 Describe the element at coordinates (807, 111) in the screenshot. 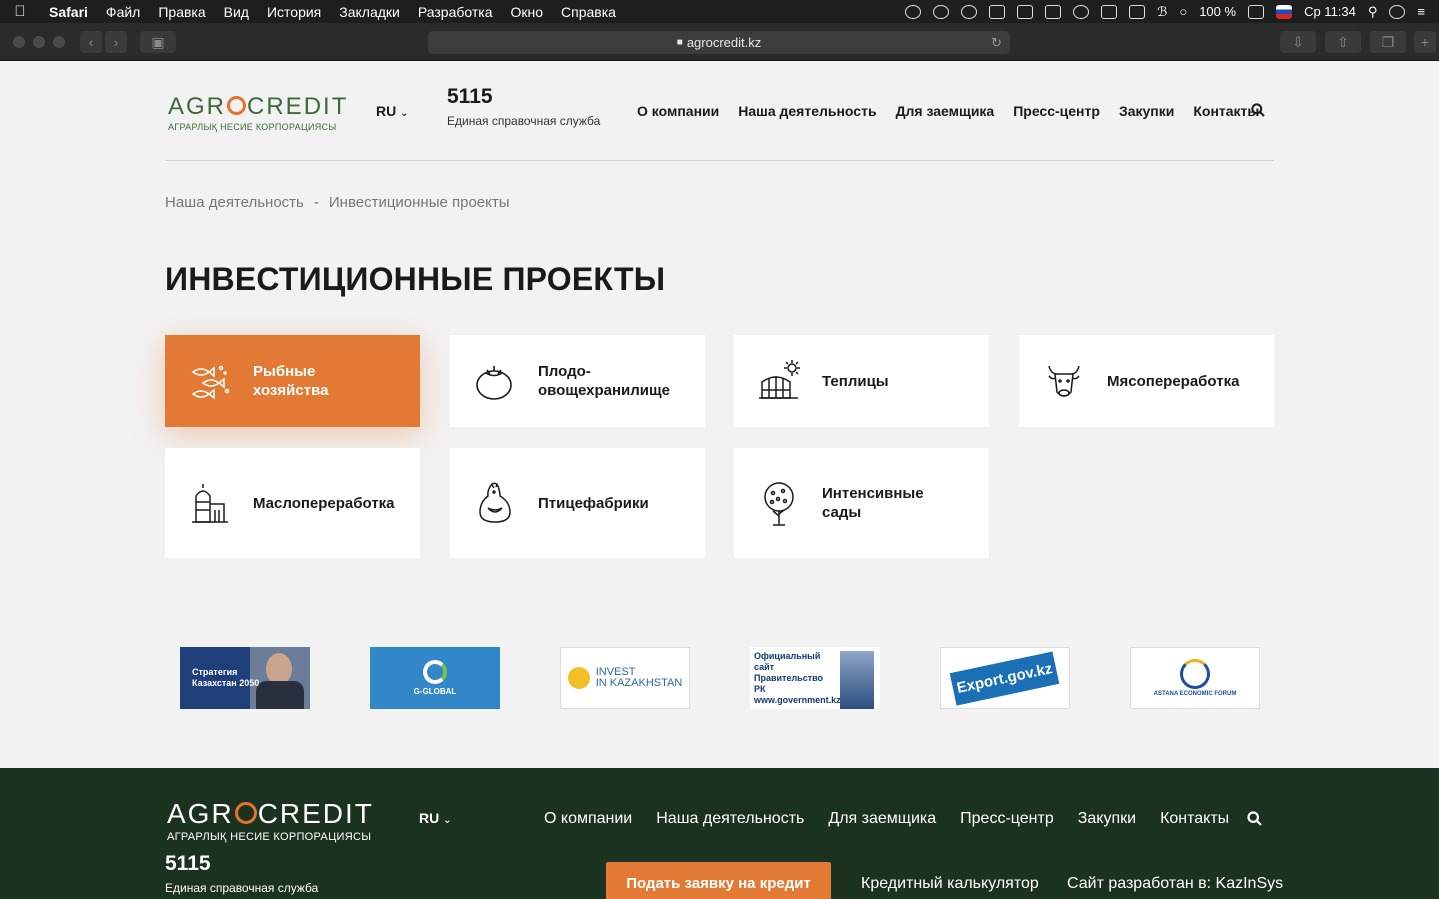

I see `nav-activity: Наша деятельность` at that location.